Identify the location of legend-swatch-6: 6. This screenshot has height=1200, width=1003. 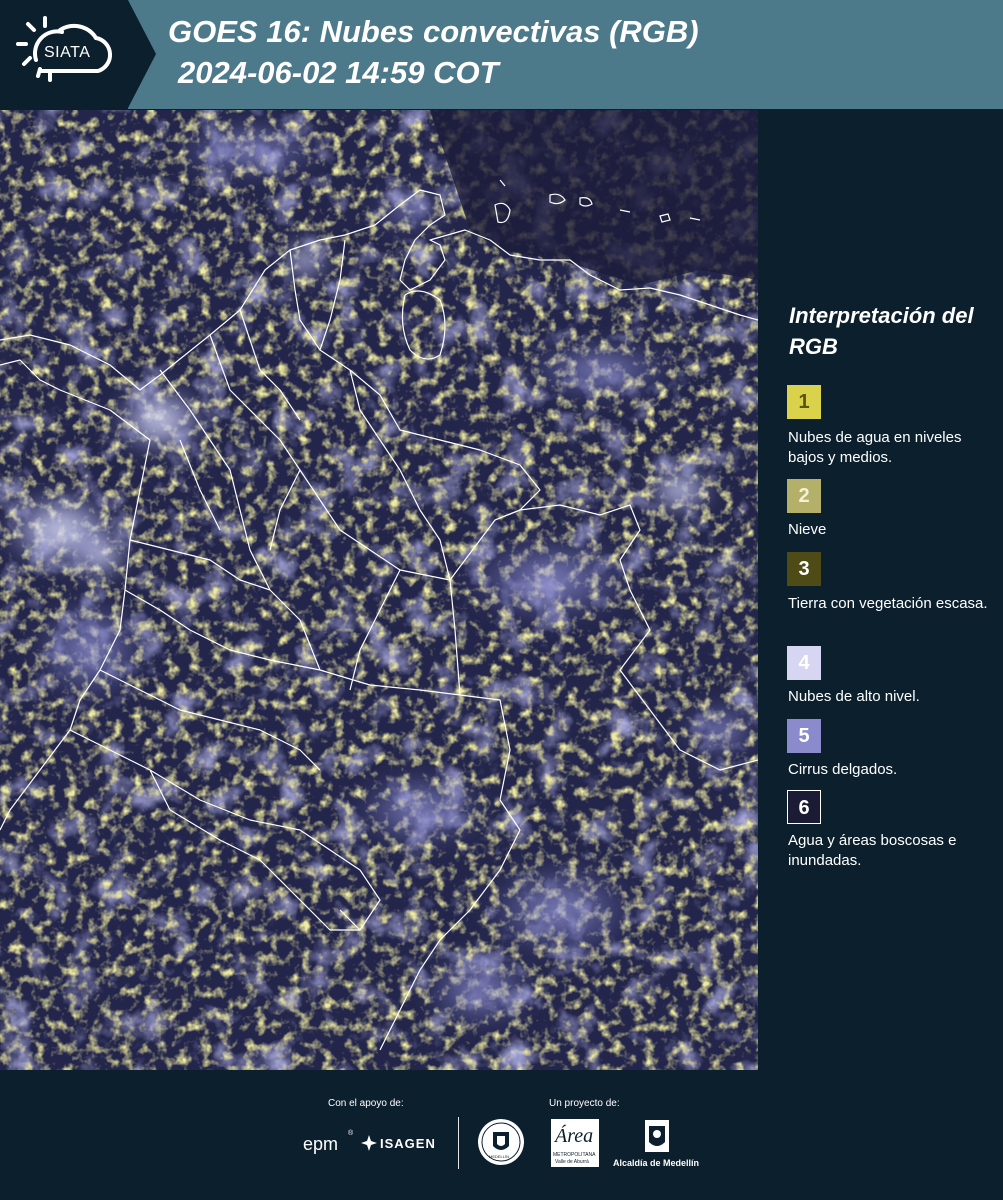
(804, 807).